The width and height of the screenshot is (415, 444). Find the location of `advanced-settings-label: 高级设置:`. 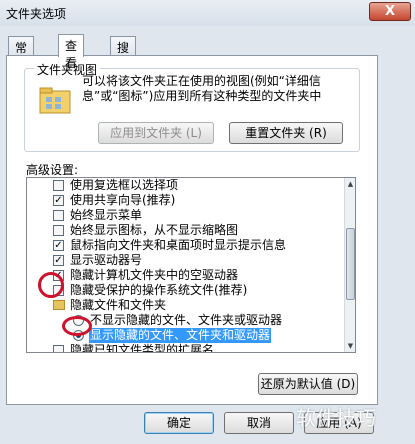

advanced-settings-label: 高级设置: is located at coordinates (52, 170).